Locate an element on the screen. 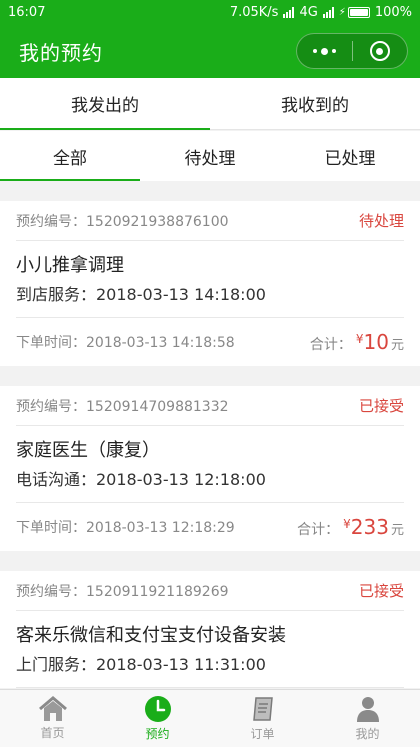 The height and width of the screenshot is (747, 420). more-button is located at coordinates (324, 51).